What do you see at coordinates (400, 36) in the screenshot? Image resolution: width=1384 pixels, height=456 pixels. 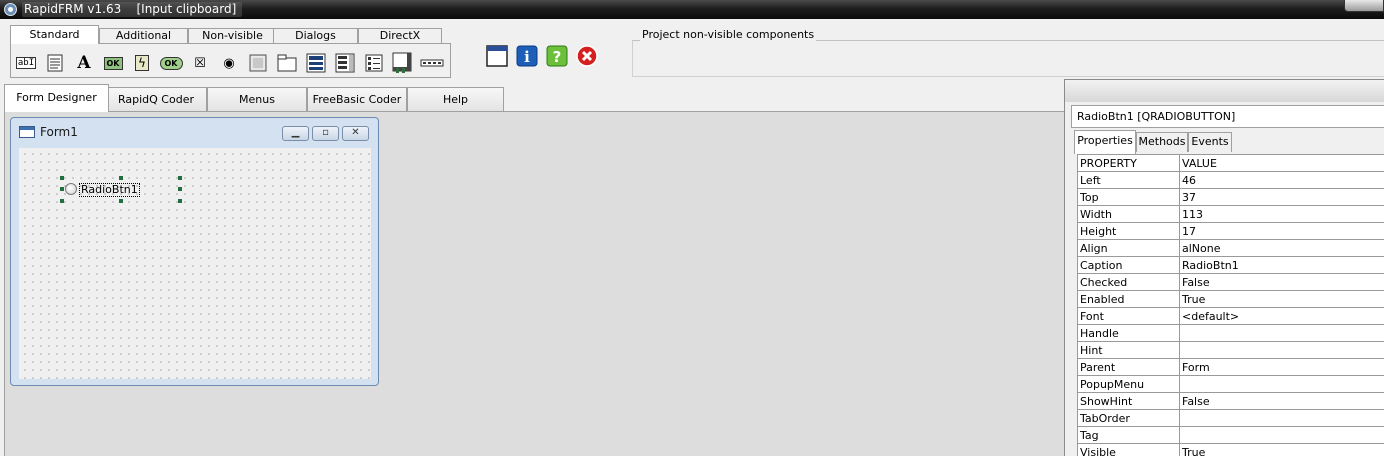 I see `palette-tab-directx: DirectX` at bounding box center [400, 36].